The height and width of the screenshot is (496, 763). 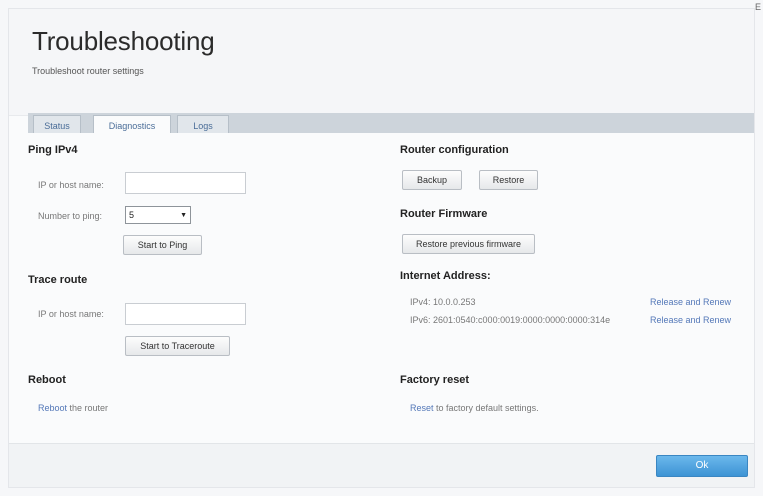 I want to click on restore-firmware-button: Restore previous firmware, so click(x=468, y=244).